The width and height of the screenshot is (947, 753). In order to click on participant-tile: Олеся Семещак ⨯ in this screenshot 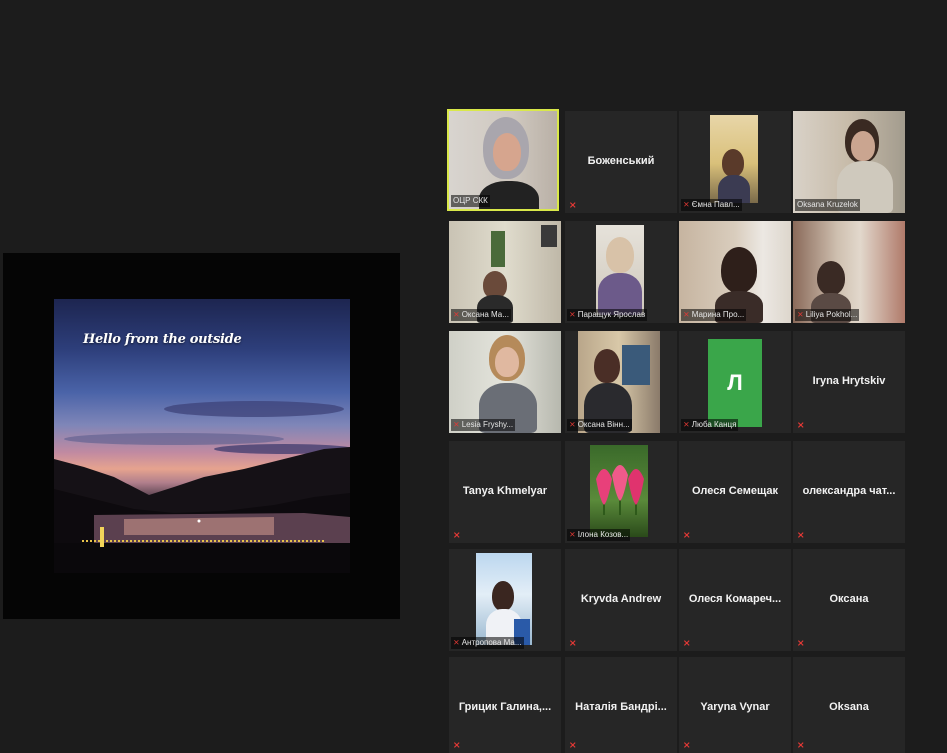, I will do `click(735, 492)`.